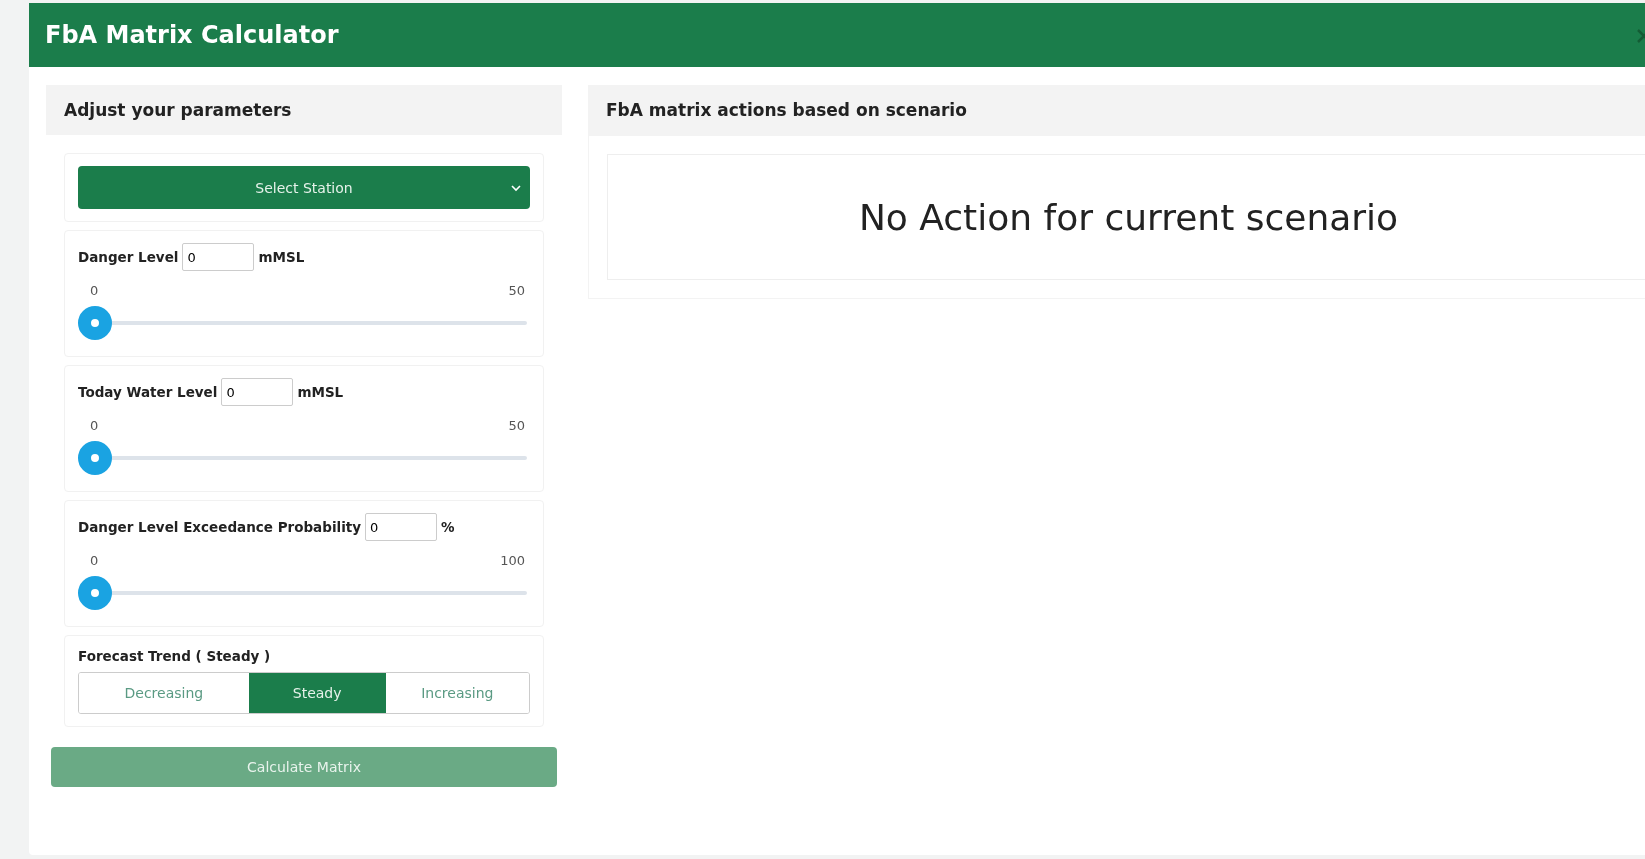 The width and height of the screenshot is (1645, 859). What do you see at coordinates (448, 527) in the screenshot?
I see `unit-label: %` at bounding box center [448, 527].